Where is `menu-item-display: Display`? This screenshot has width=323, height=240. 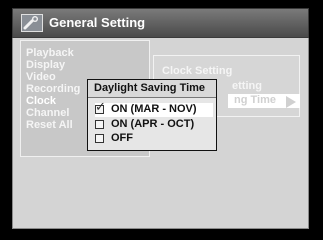
menu-item-display: Display is located at coordinates (45, 65).